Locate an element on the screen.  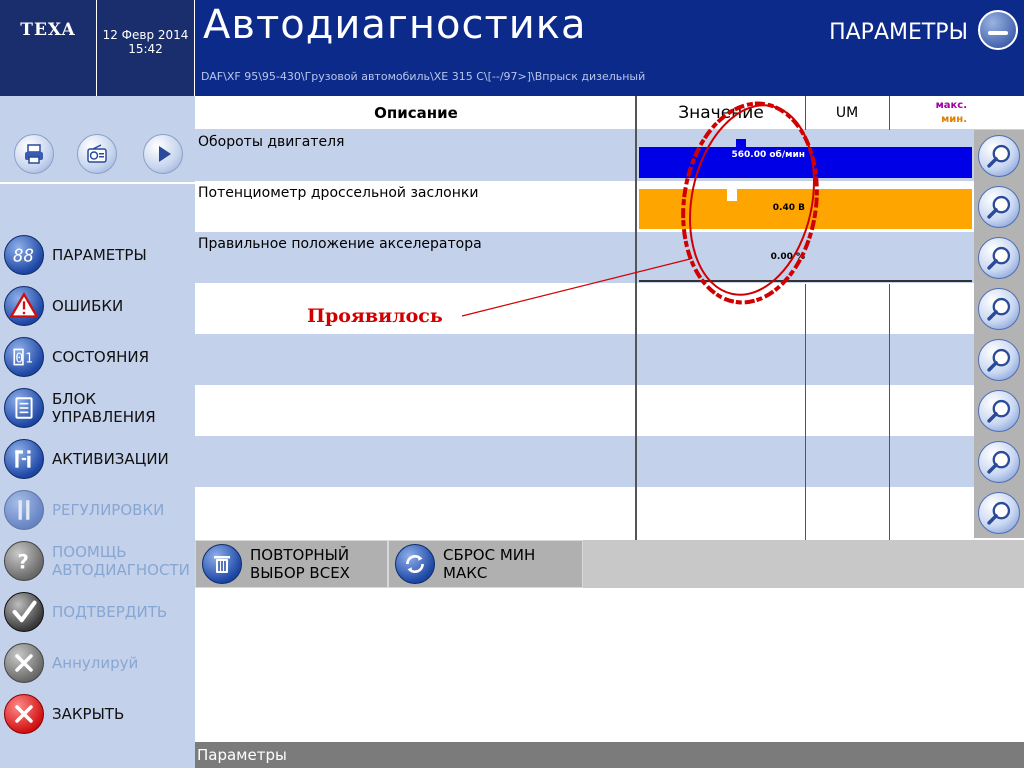
table-row: Потенциометр дроссельной заслонки 0.40 В is located at coordinates (609, 206).